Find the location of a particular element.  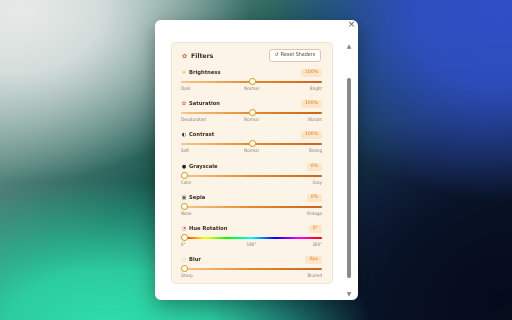

slider-tick-labels: Desaturated Normal Vibrant is located at coordinates (251, 120).